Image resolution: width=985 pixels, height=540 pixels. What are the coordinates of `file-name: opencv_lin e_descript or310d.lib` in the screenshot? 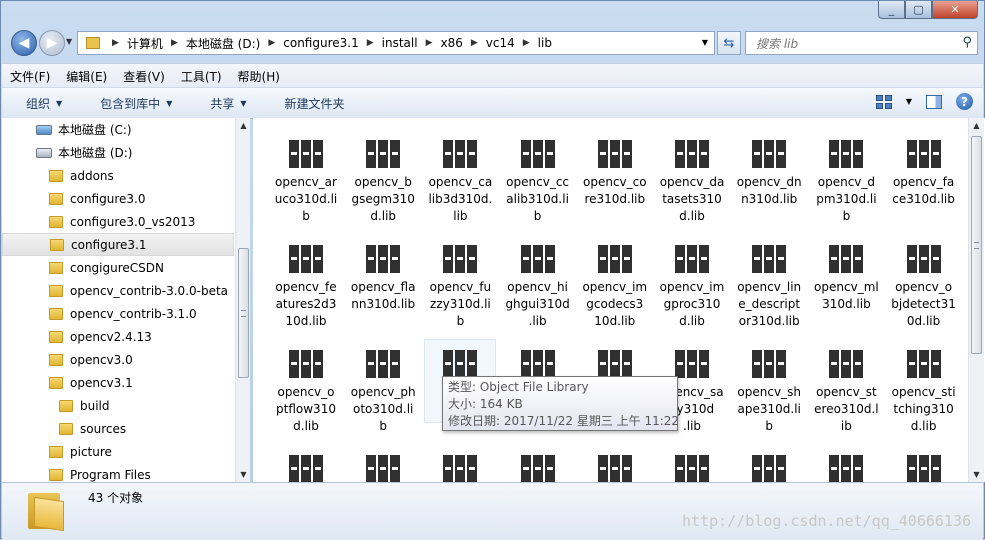 It's located at (769, 304).